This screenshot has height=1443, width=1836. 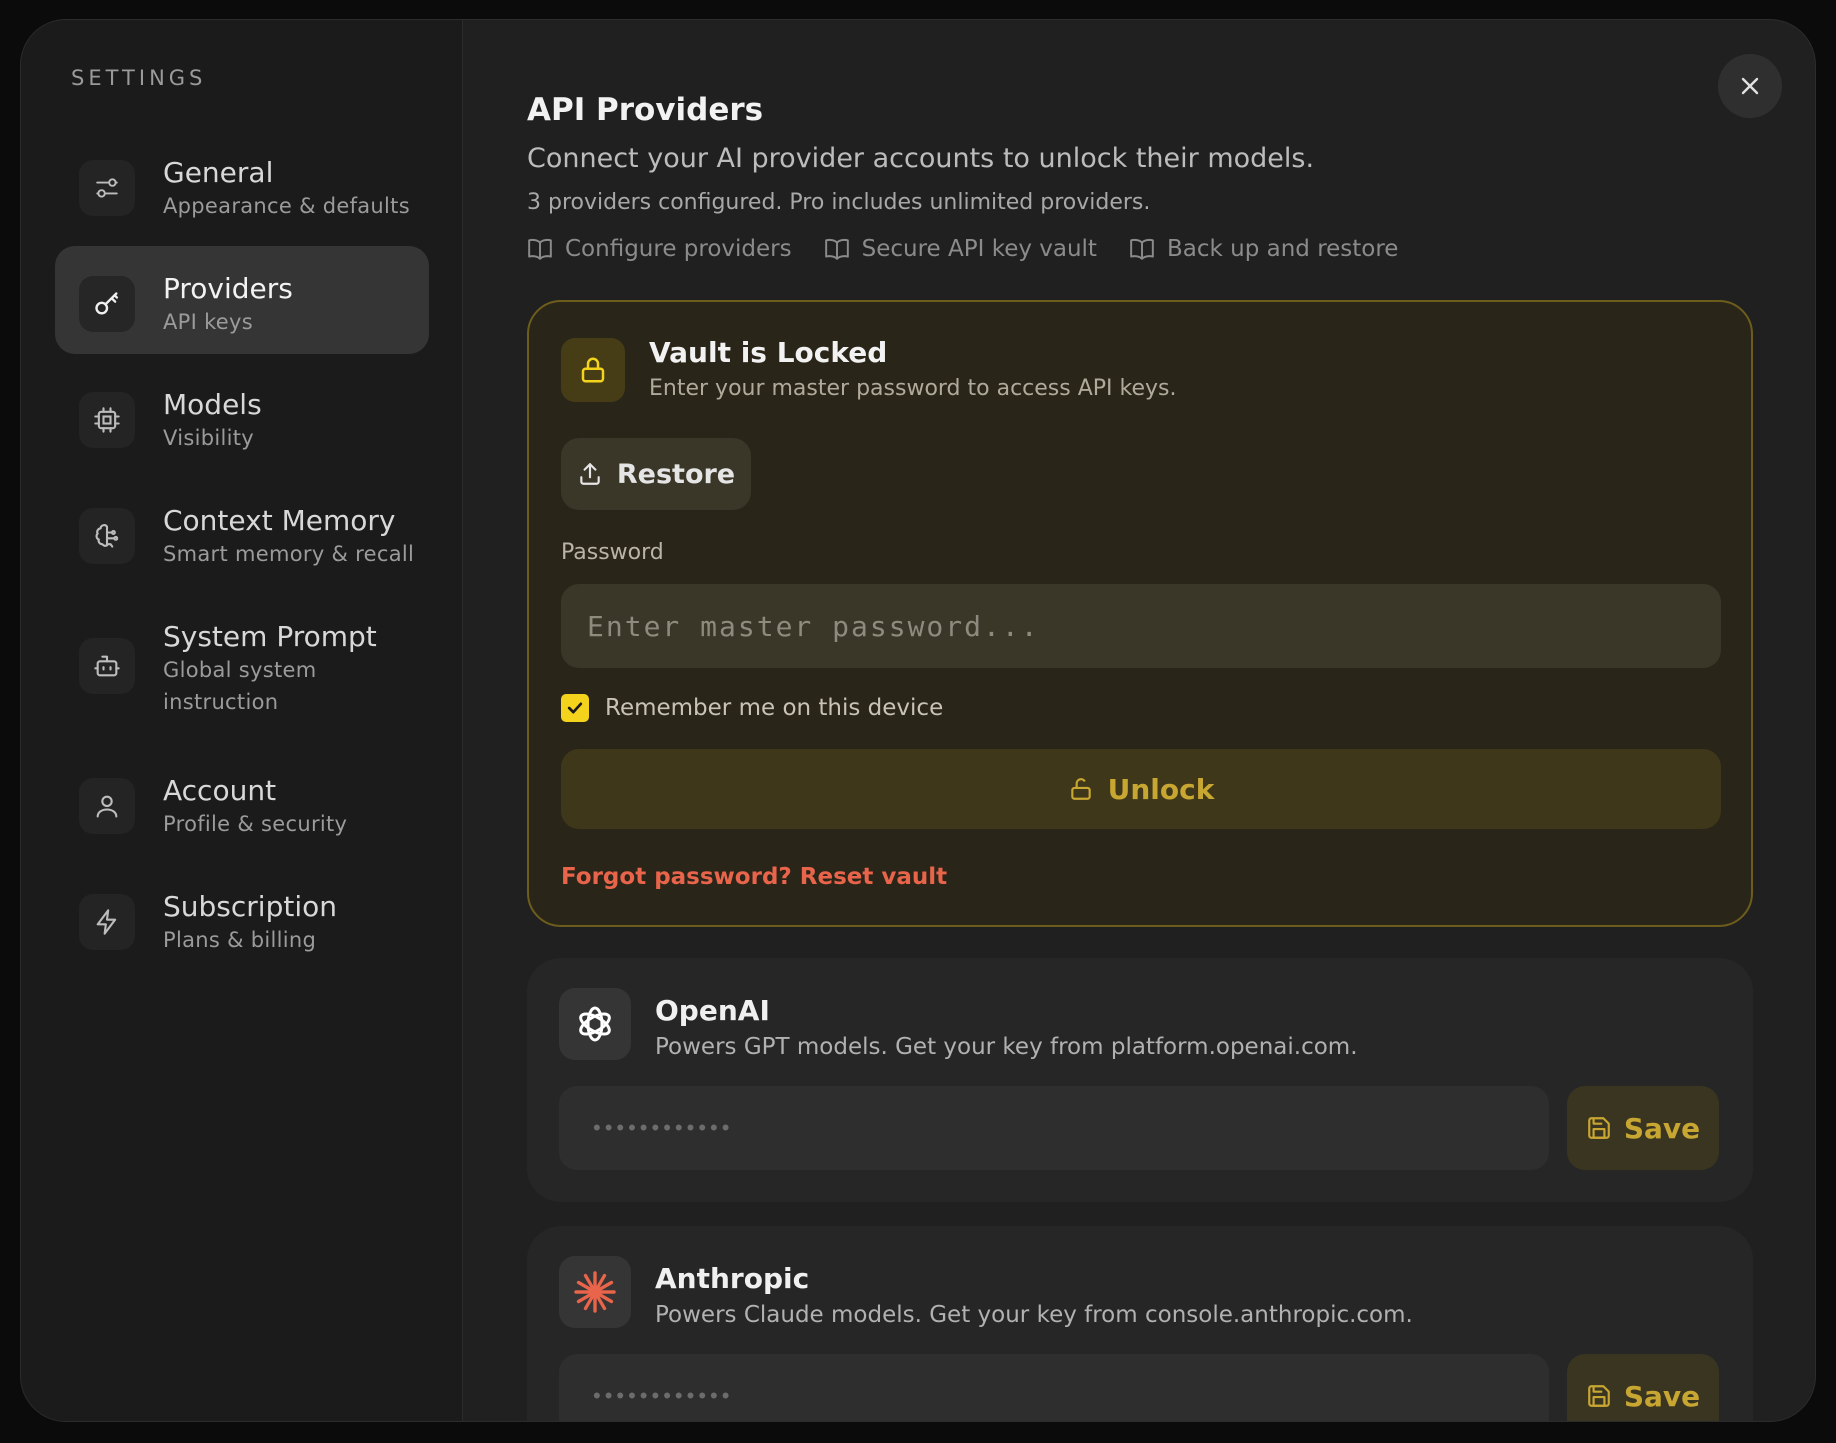 I want to click on user-icon, so click(x=107, y=806).